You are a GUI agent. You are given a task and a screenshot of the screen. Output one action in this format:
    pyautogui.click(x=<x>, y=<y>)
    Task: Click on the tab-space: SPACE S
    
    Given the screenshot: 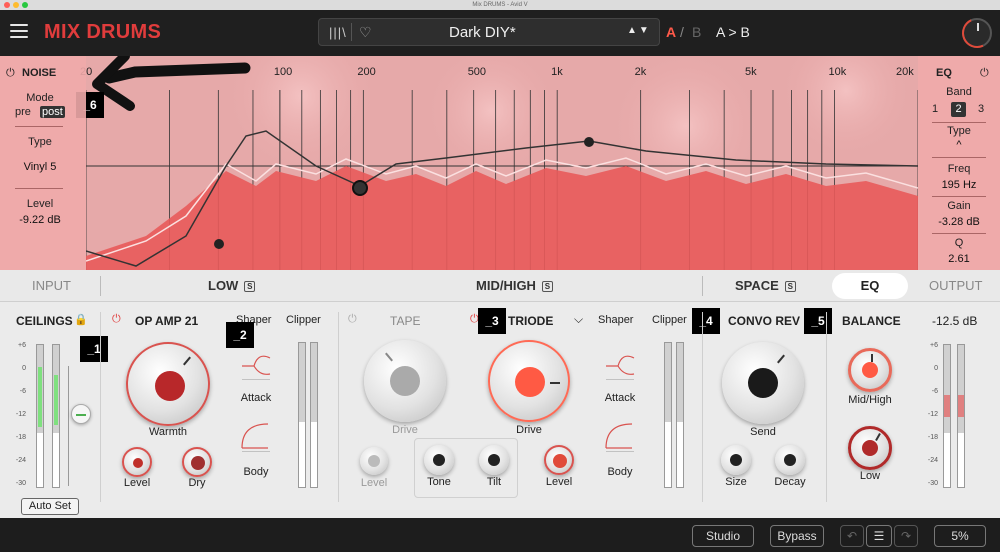 What is the action you would take?
    pyautogui.click(x=765, y=285)
    